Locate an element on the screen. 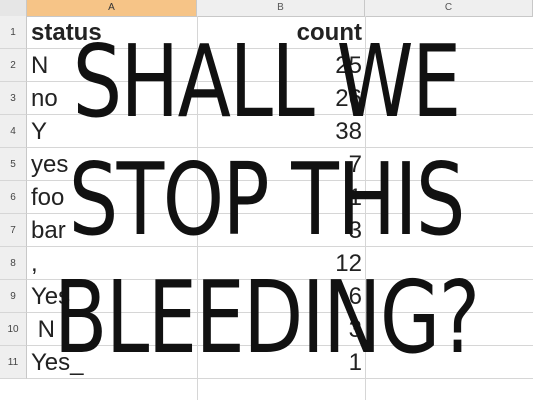 Image resolution: width=533 pixels, height=400 pixels. row-header: 8 is located at coordinates (13, 263).